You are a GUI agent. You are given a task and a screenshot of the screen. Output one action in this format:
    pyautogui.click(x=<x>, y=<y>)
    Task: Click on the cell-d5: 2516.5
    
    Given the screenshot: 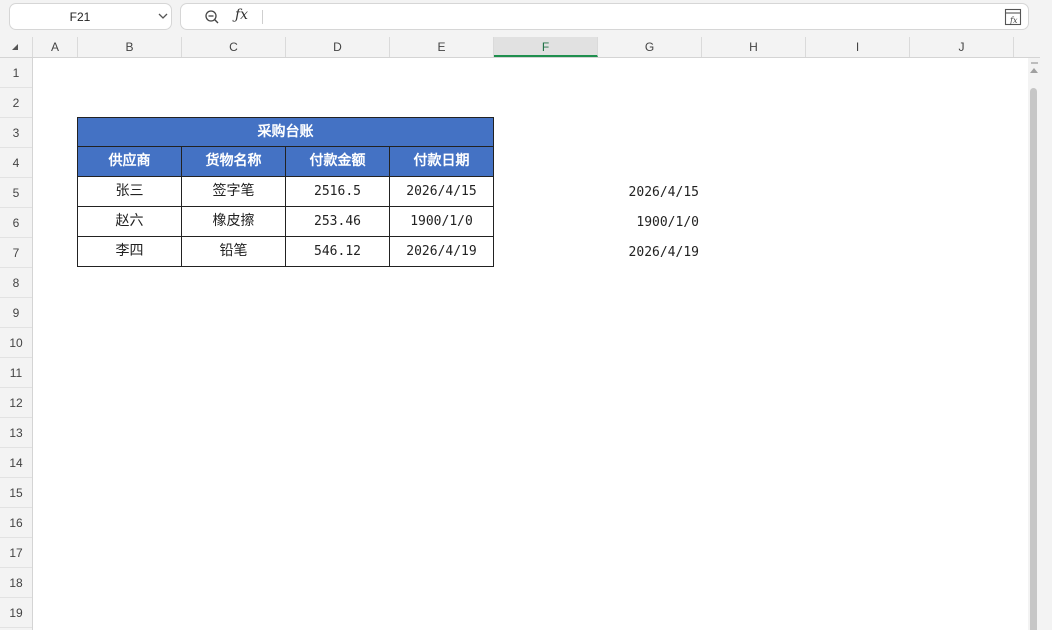 What is the action you would take?
    pyautogui.click(x=338, y=192)
    